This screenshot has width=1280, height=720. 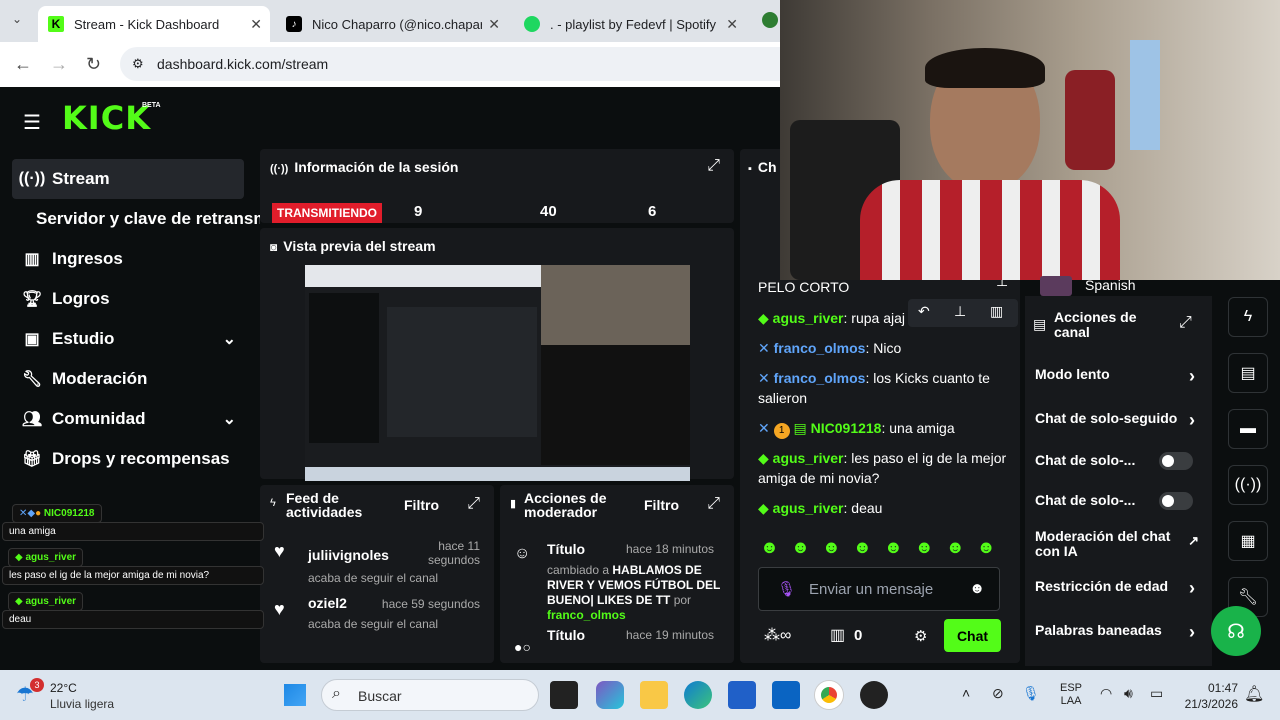 I want to click on outlook-icon, so click(x=786, y=695).